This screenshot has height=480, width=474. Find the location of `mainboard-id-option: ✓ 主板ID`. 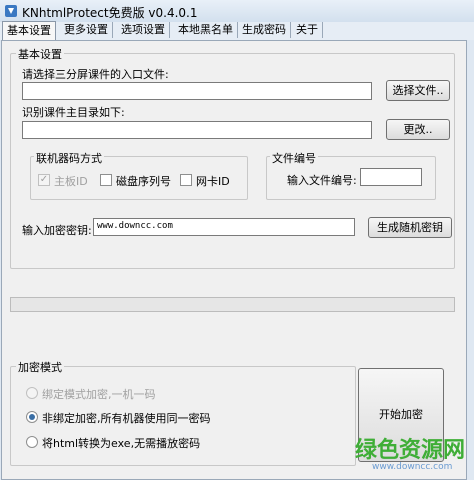

mainboard-id-option: ✓ 主板ID is located at coordinates (68, 180).